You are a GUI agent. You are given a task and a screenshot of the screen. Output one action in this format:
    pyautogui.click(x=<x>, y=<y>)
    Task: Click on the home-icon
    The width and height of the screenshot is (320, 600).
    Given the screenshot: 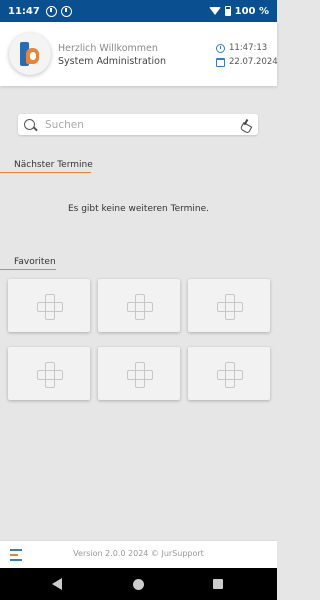 What is the action you would take?
    pyautogui.click(x=138, y=584)
    